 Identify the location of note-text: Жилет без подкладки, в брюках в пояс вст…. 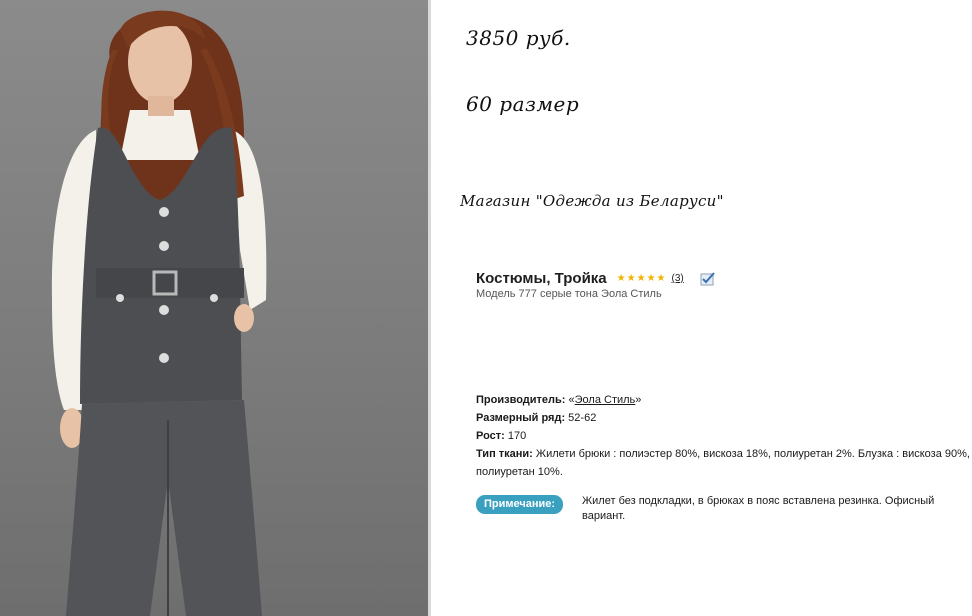
(758, 508).